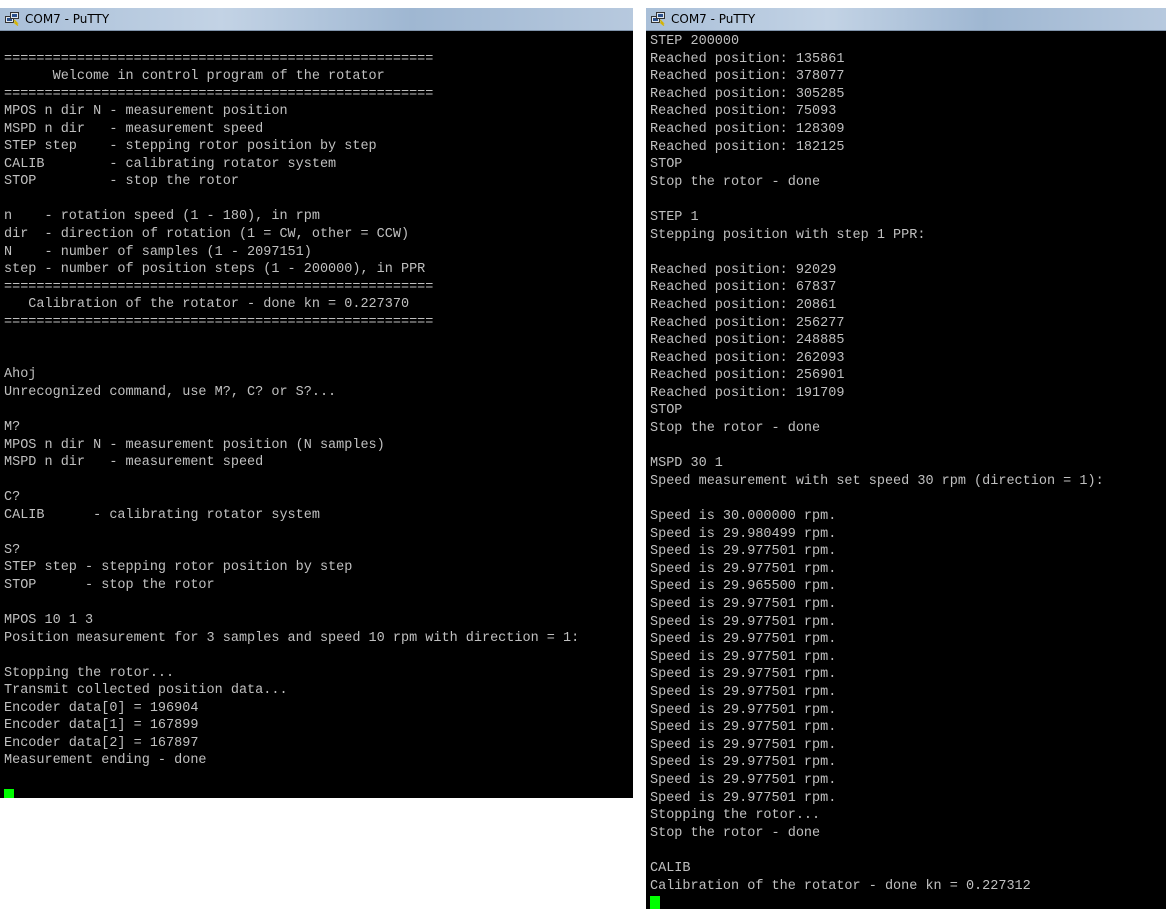 Image resolution: width=1166 pixels, height=909 pixels. What do you see at coordinates (158, 252) in the screenshot?
I see `terminal-line: N - number of samples (1 - 2097151)` at bounding box center [158, 252].